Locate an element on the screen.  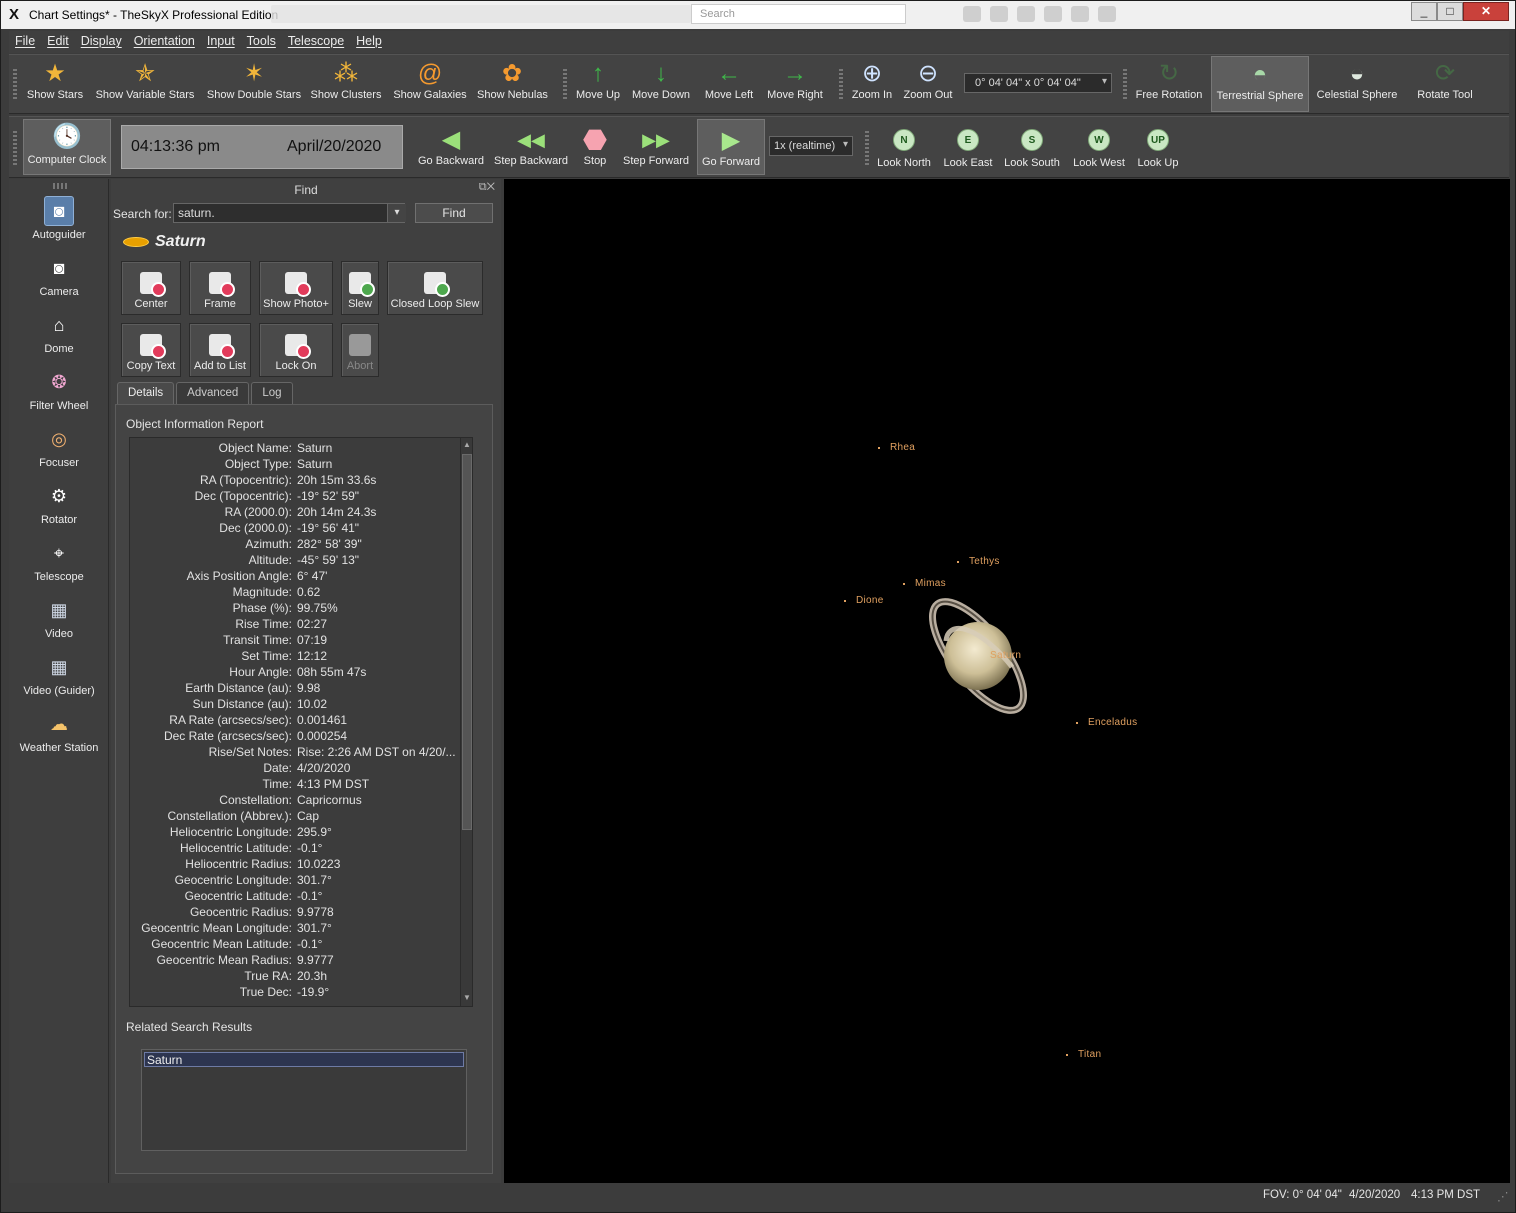
maximize-button: □ is located at coordinates (1450, 11).